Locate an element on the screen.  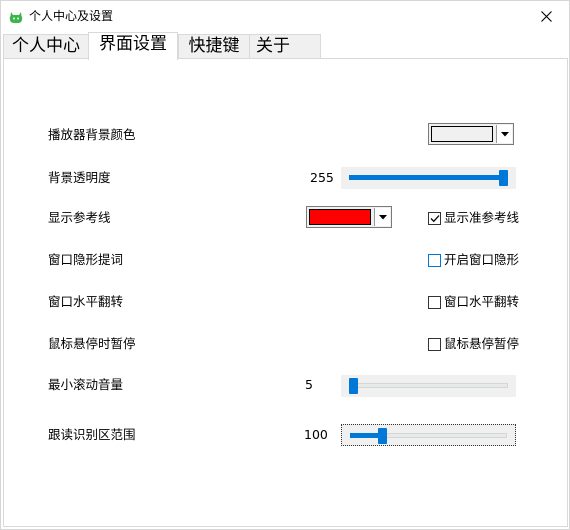
bg-color-picker is located at coordinates (471, 134).